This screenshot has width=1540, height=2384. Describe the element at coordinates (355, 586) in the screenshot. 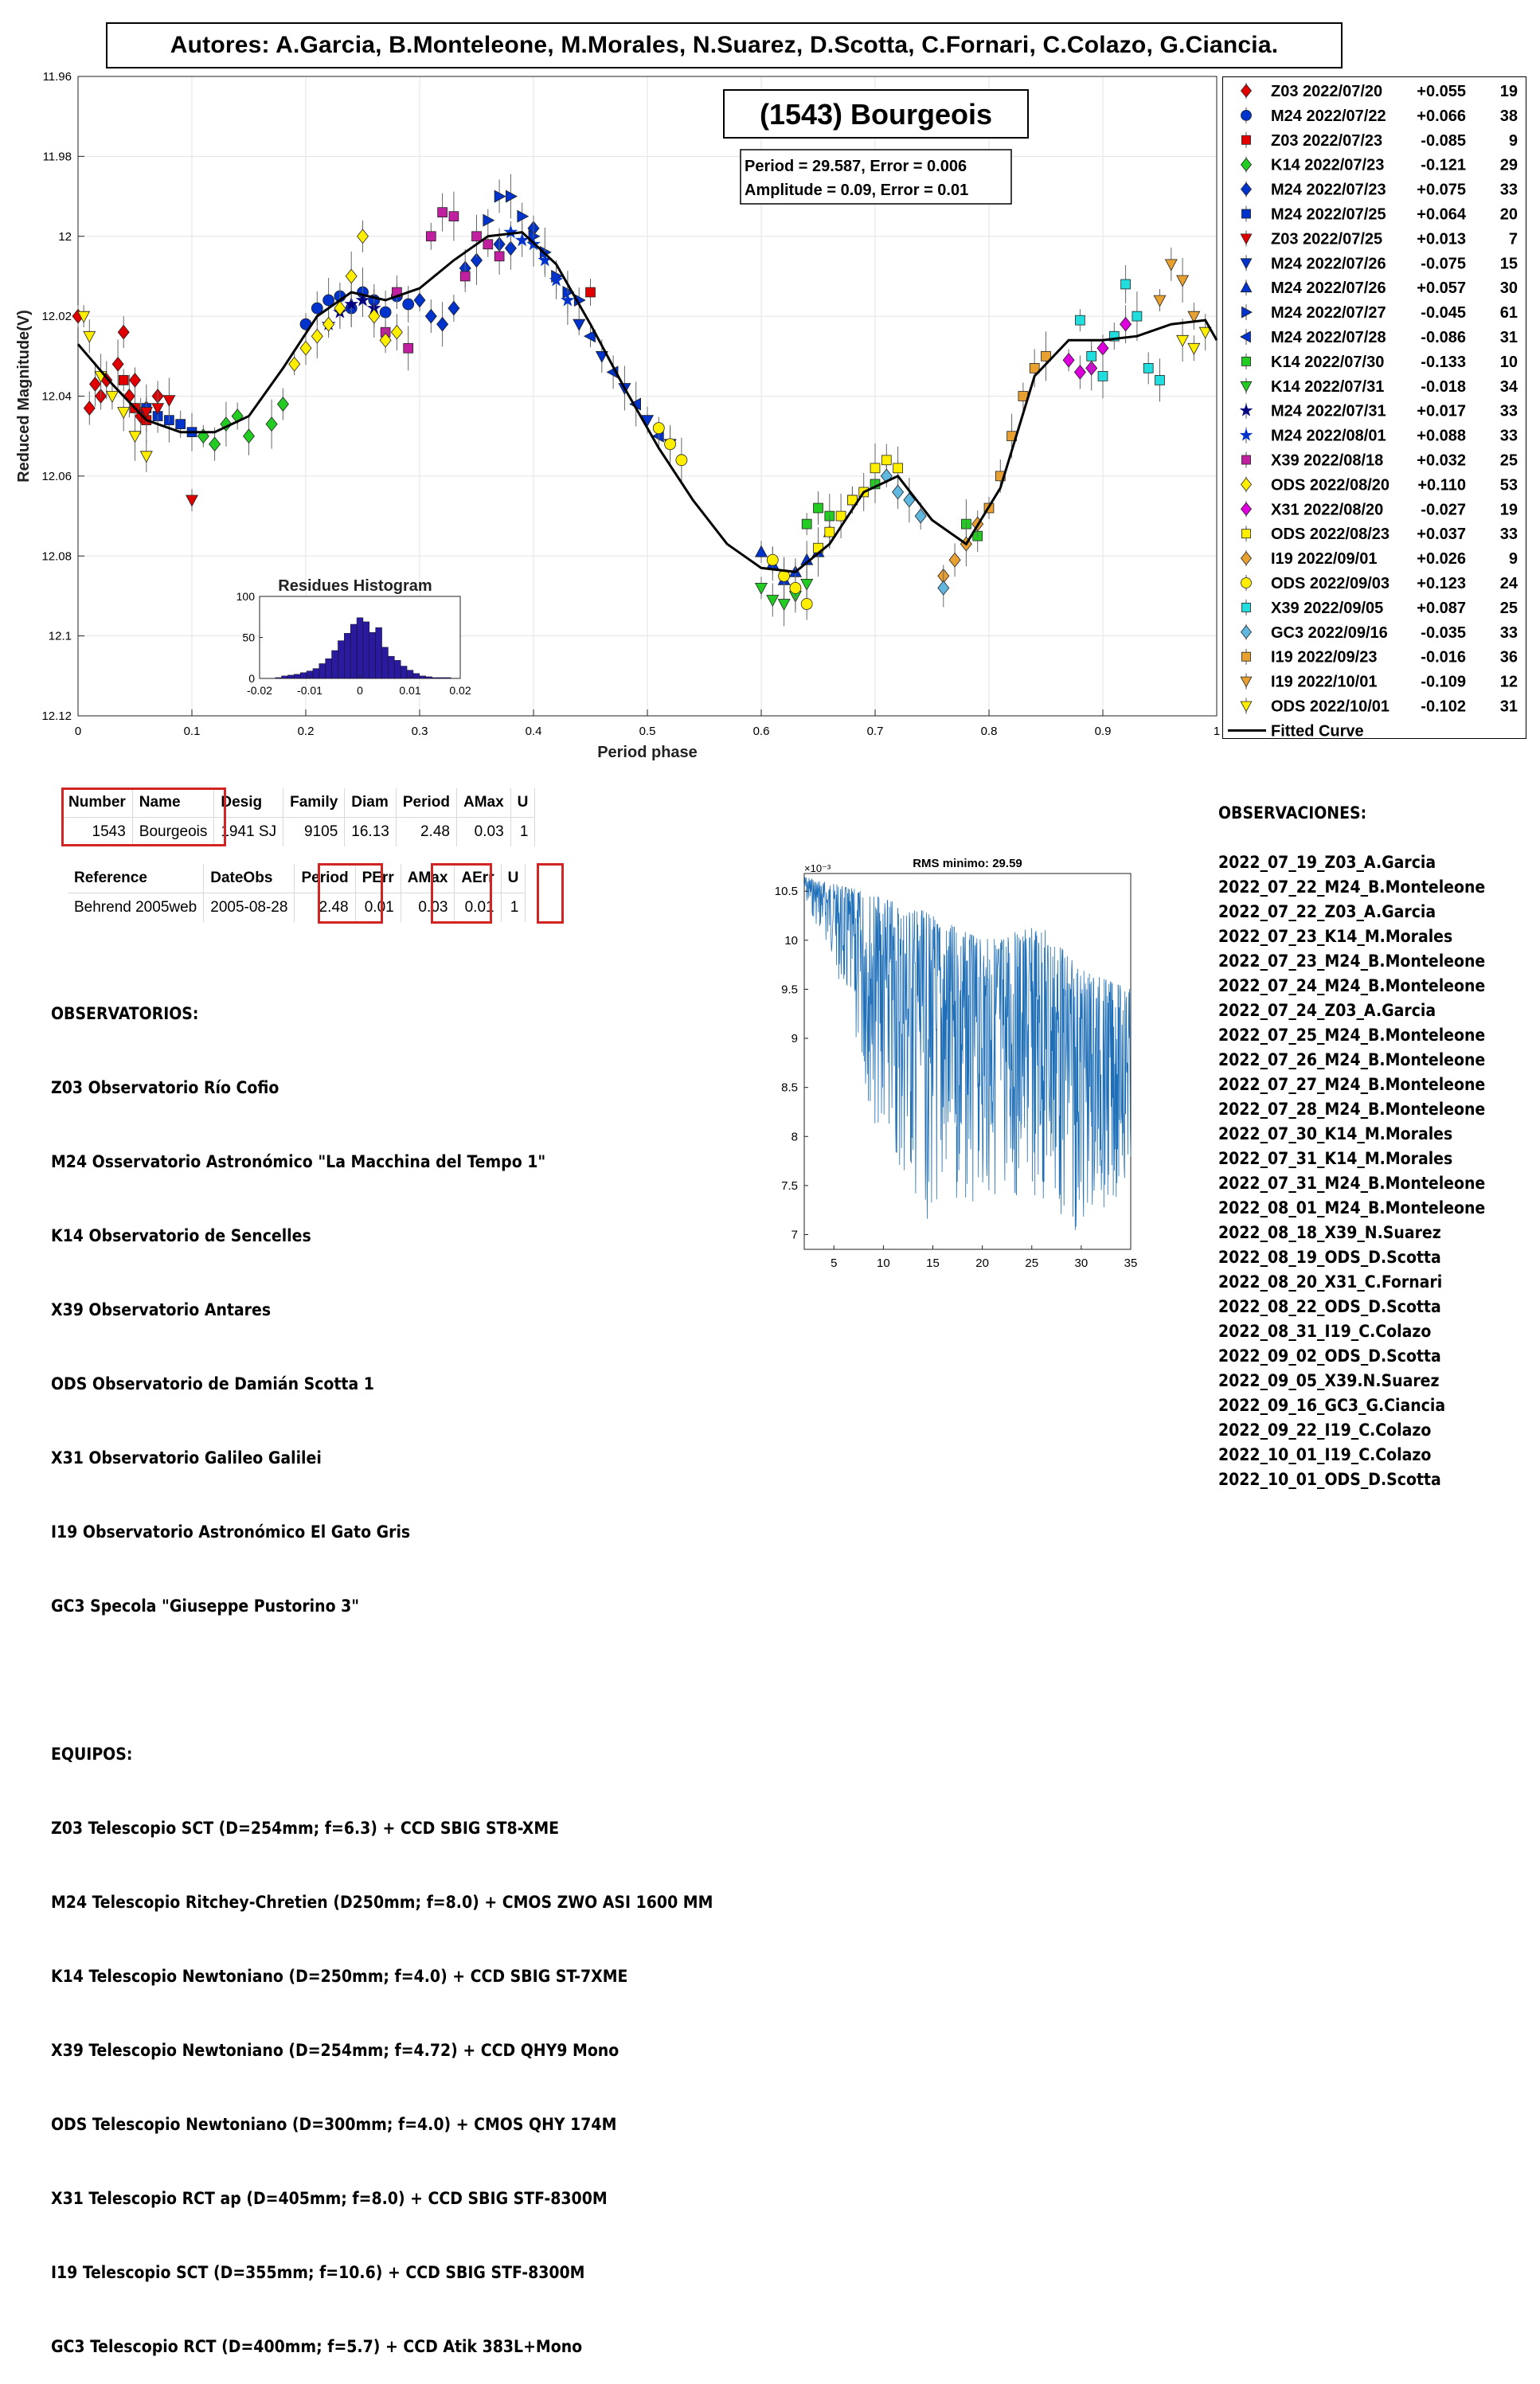

I see `histogram-title: Residues Histogram` at that location.